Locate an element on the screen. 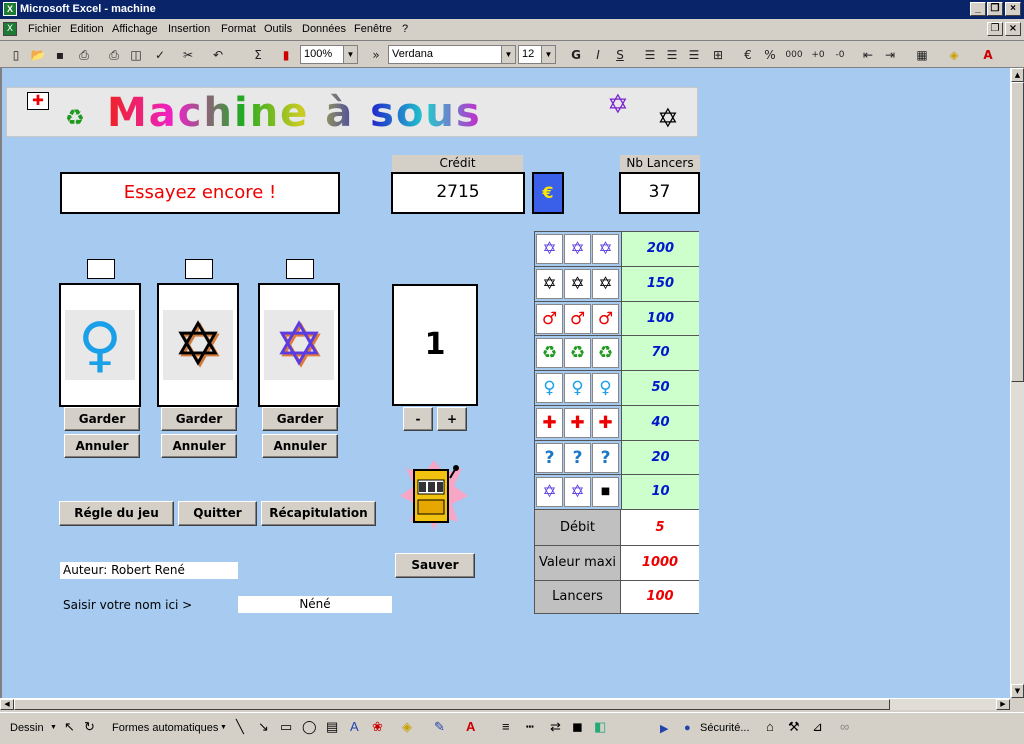 The width and height of the screenshot is (1024, 744). keep-button-2: Garder is located at coordinates (199, 419).